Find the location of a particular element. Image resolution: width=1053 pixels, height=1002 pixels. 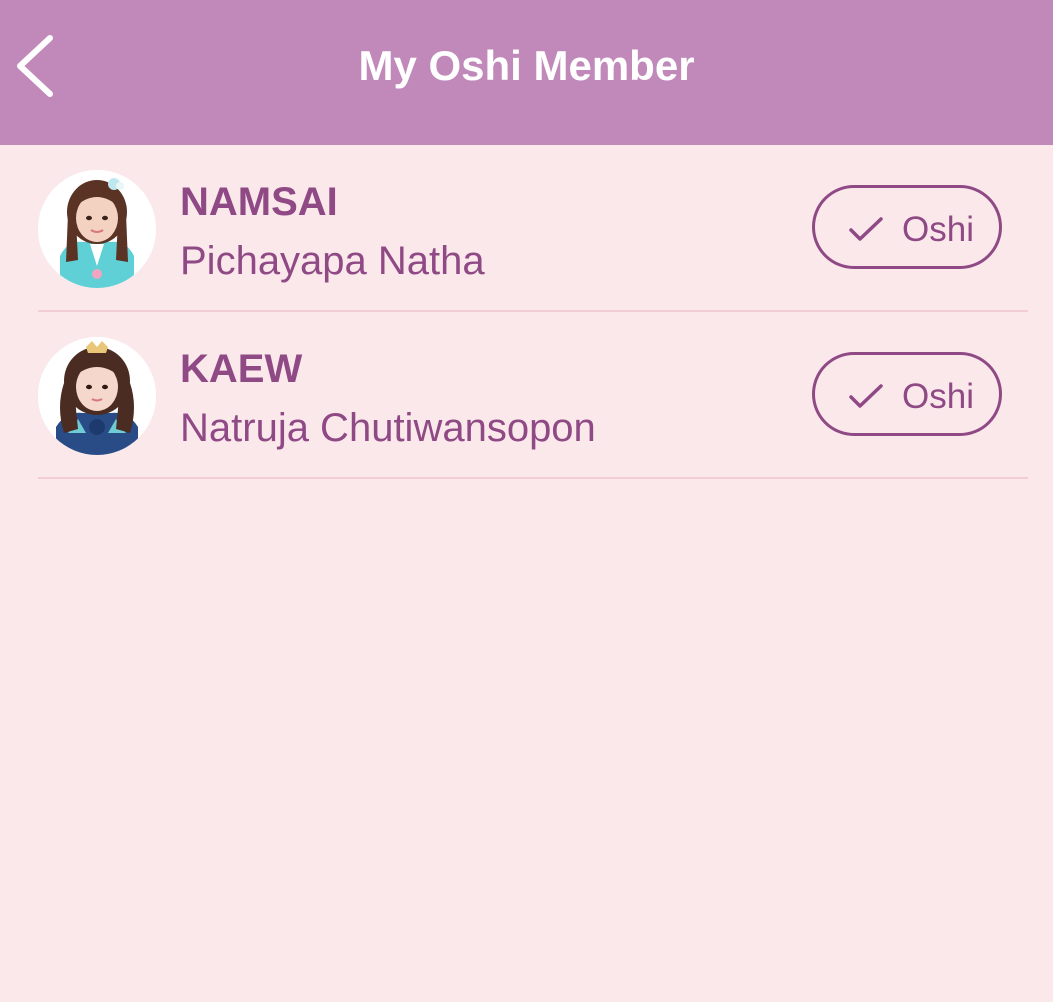

member-full-name: Natruja Chutiwansopon is located at coordinates (388, 428).